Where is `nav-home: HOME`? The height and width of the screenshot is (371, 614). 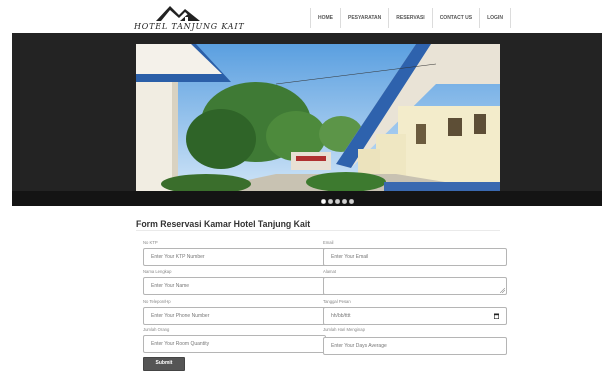
nav-home: HOME is located at coordinates (325, 18).